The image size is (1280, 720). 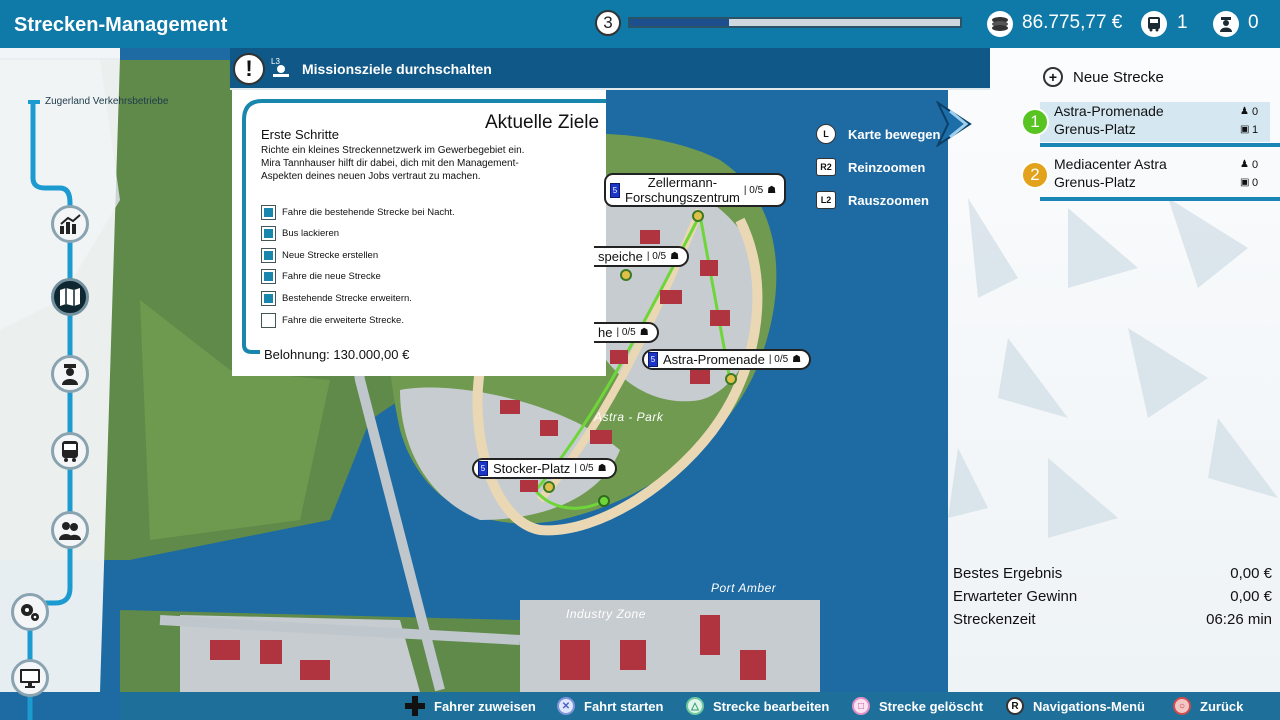 I want to click on sidebar-item-map, so click(x=70, y=297).